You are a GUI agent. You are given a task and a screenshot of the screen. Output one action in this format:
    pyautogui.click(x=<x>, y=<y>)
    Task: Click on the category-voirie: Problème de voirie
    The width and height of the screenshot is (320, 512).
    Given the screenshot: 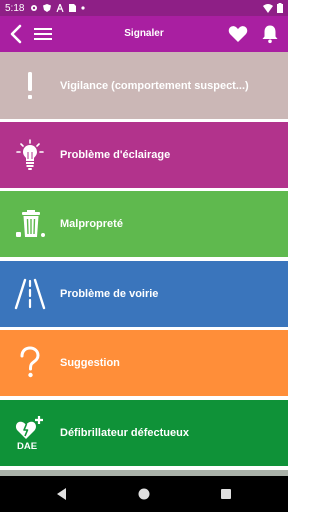 What is the action you would take?
    pyautogui.click(x=144, y=294)
    